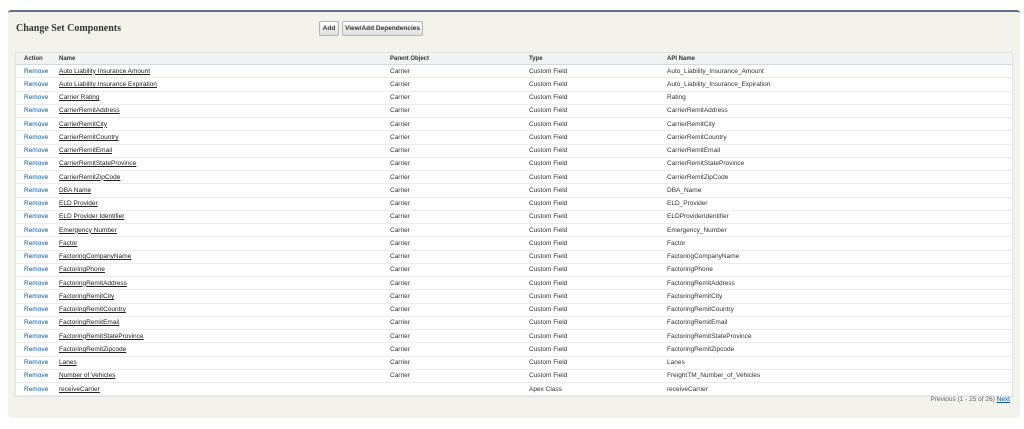 The image size is (1024, 429). I want to click on component-name-link: CarrierRemitCity, so click(224, 124).